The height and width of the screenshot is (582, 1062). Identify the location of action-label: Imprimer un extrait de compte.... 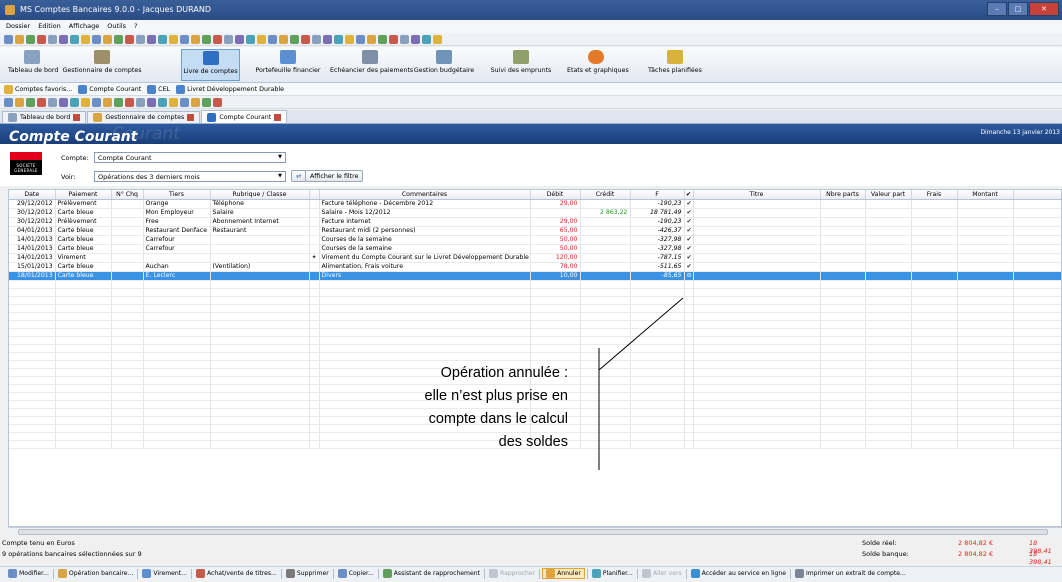
(855, 573).